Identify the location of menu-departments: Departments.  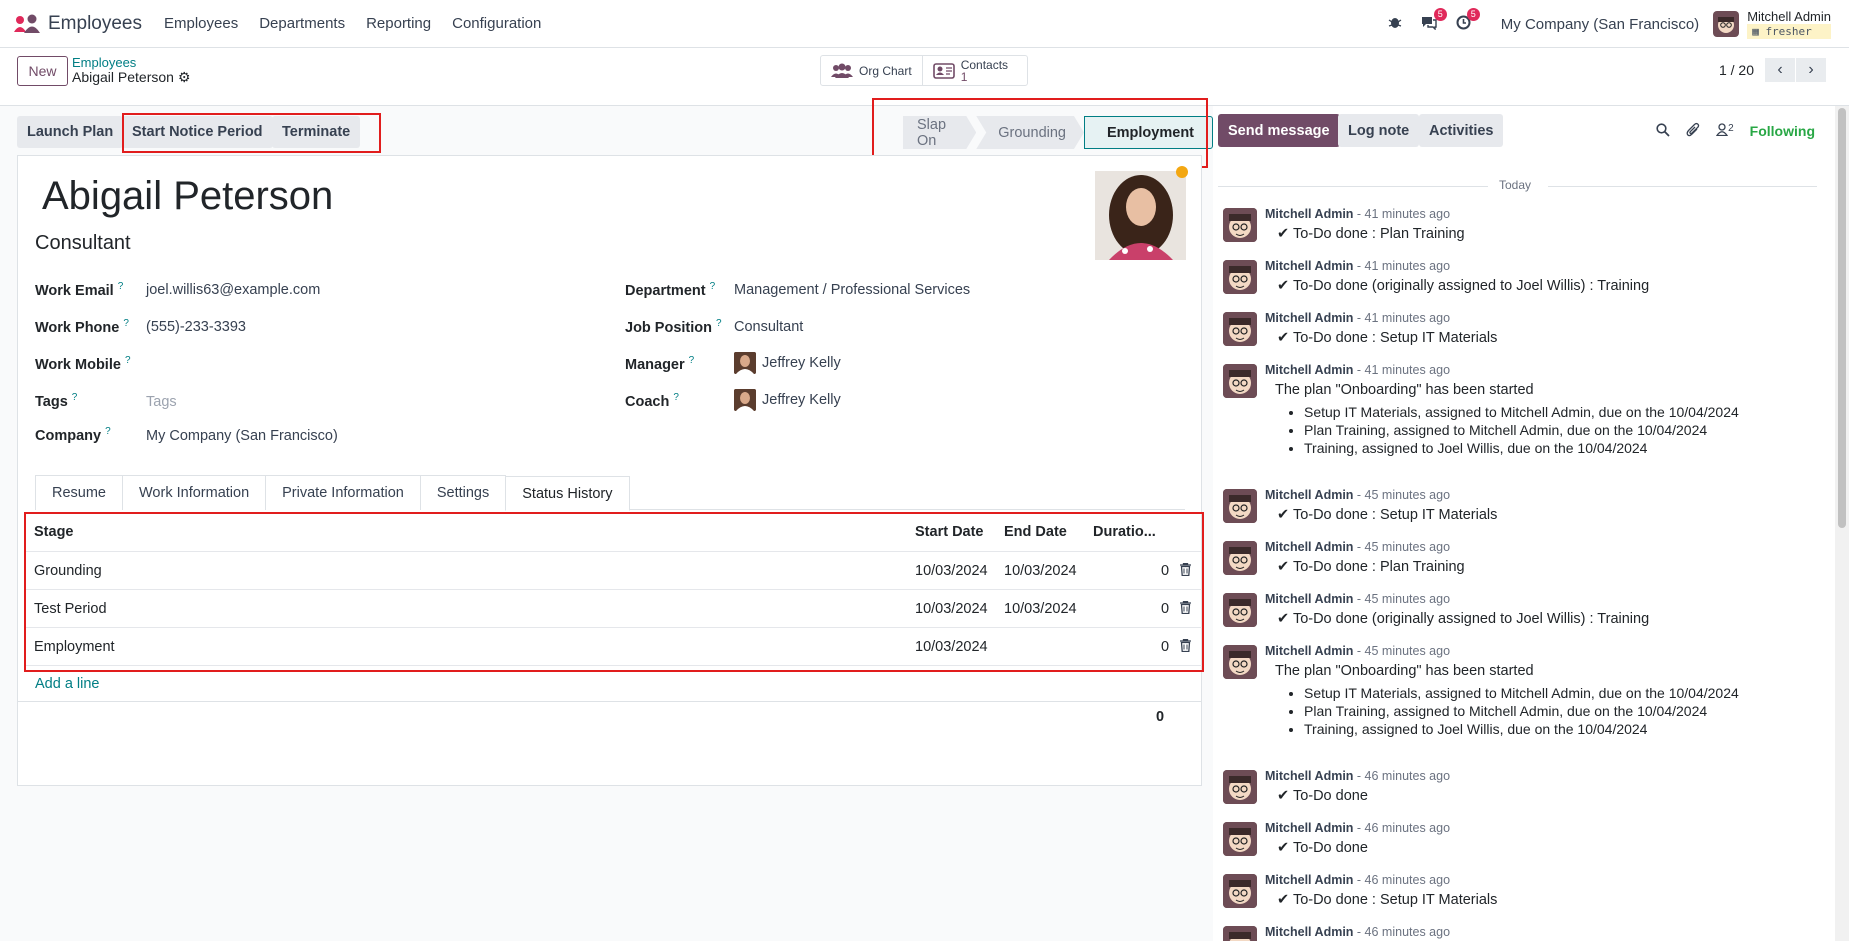
(302, 23).